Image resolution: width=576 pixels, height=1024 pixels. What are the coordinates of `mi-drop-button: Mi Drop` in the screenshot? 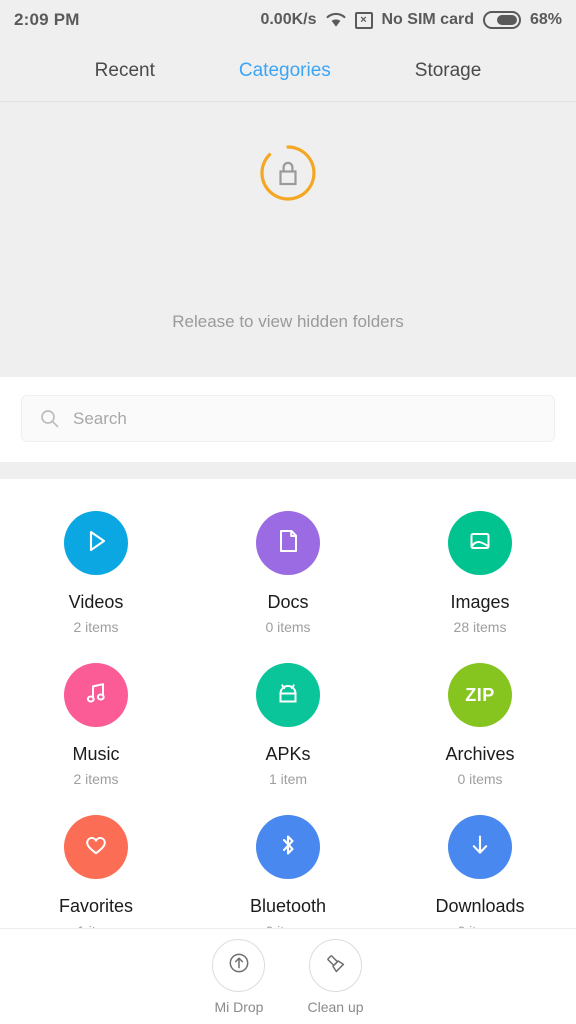 It's located at (239, 976).